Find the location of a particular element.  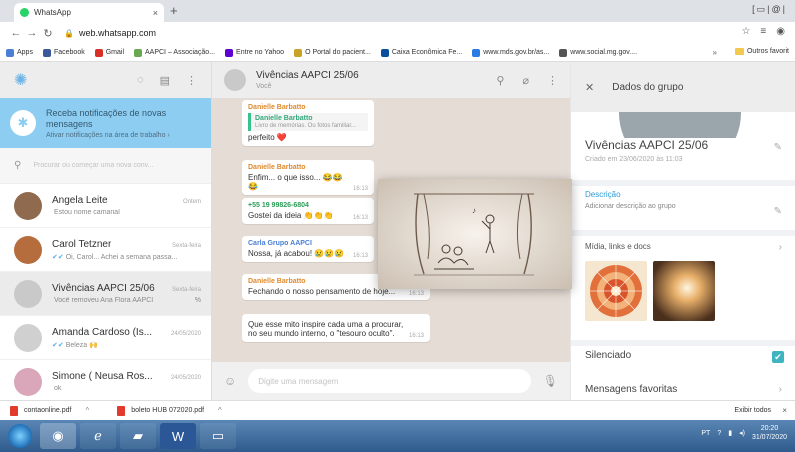

chat-list-item: Angela Leite Ontem Estou nome camarial is located at coordinates (105, 206).